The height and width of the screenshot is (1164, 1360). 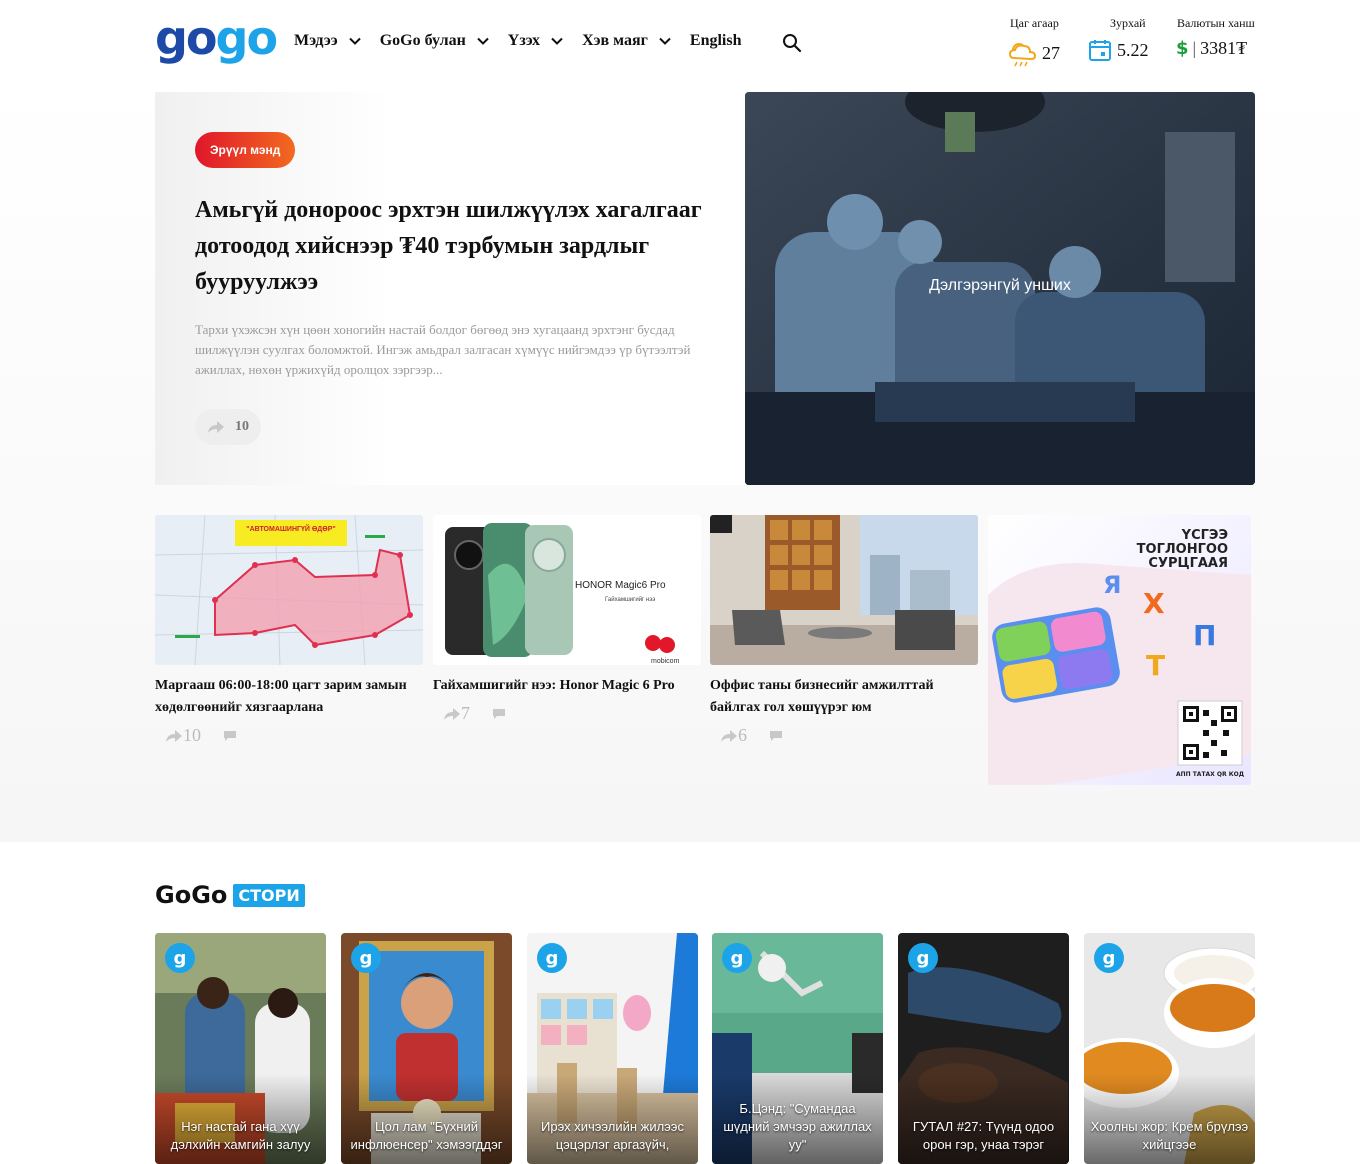 I want to click on currency-widget: $ | 3381₮, so click(x=1211, y=48).